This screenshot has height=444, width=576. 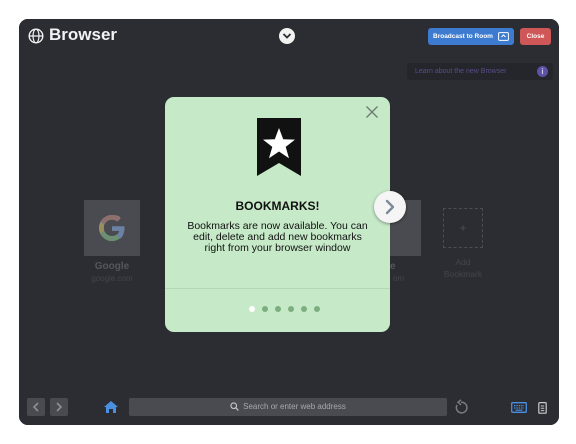 What do you see at coordinates (111, 407) in the screenshot?
I see `home-icon` at bounding box center [111, 407].